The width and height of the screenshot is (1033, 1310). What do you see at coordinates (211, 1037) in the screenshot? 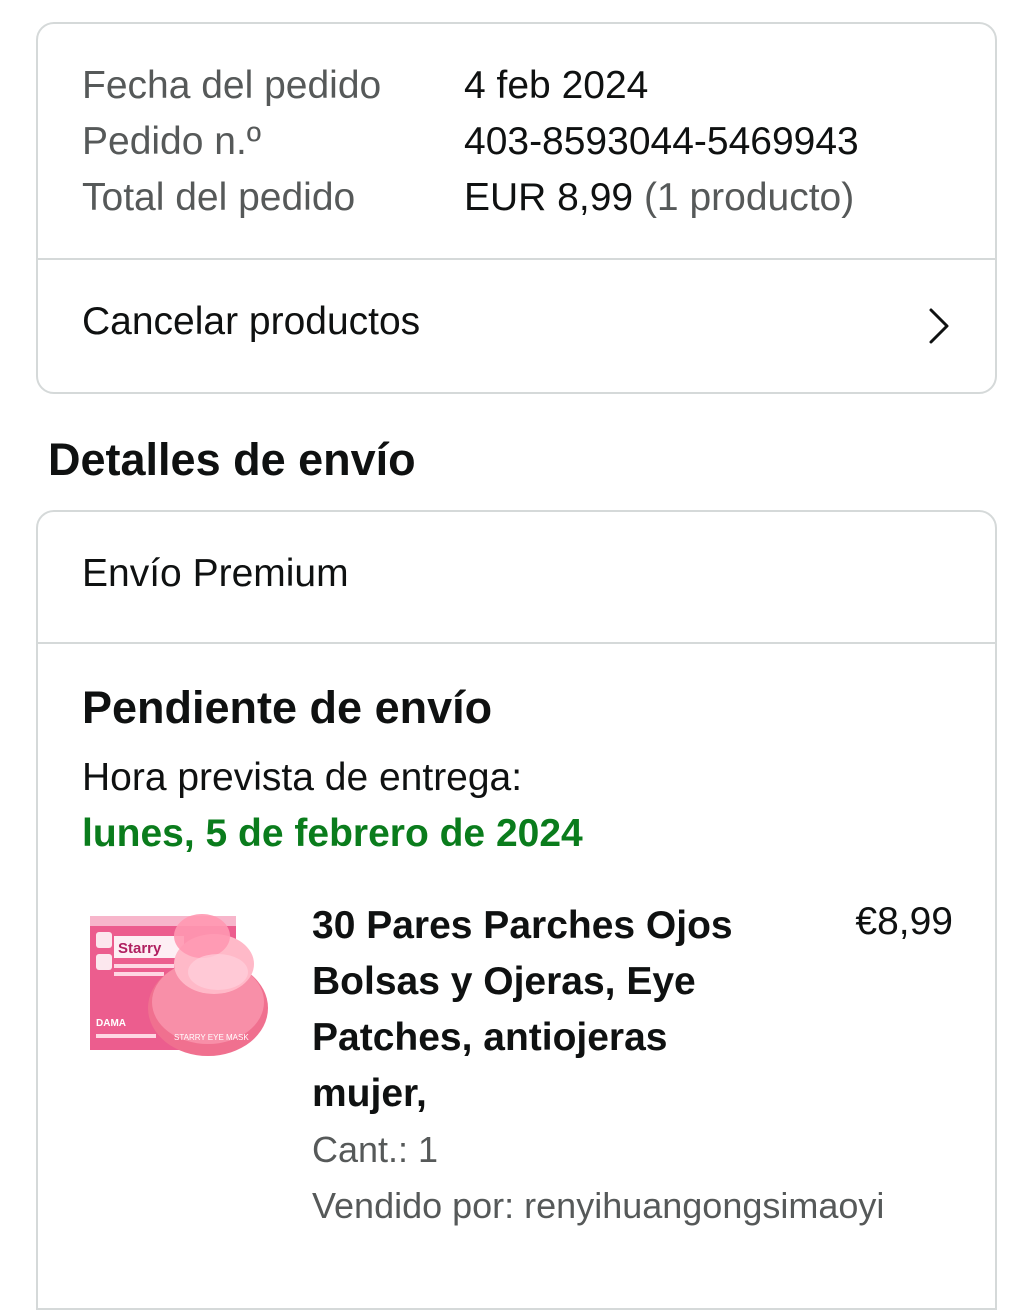
I see `product-jar-label: STARRY EYE MASK` at bounding box center [211, 1037].